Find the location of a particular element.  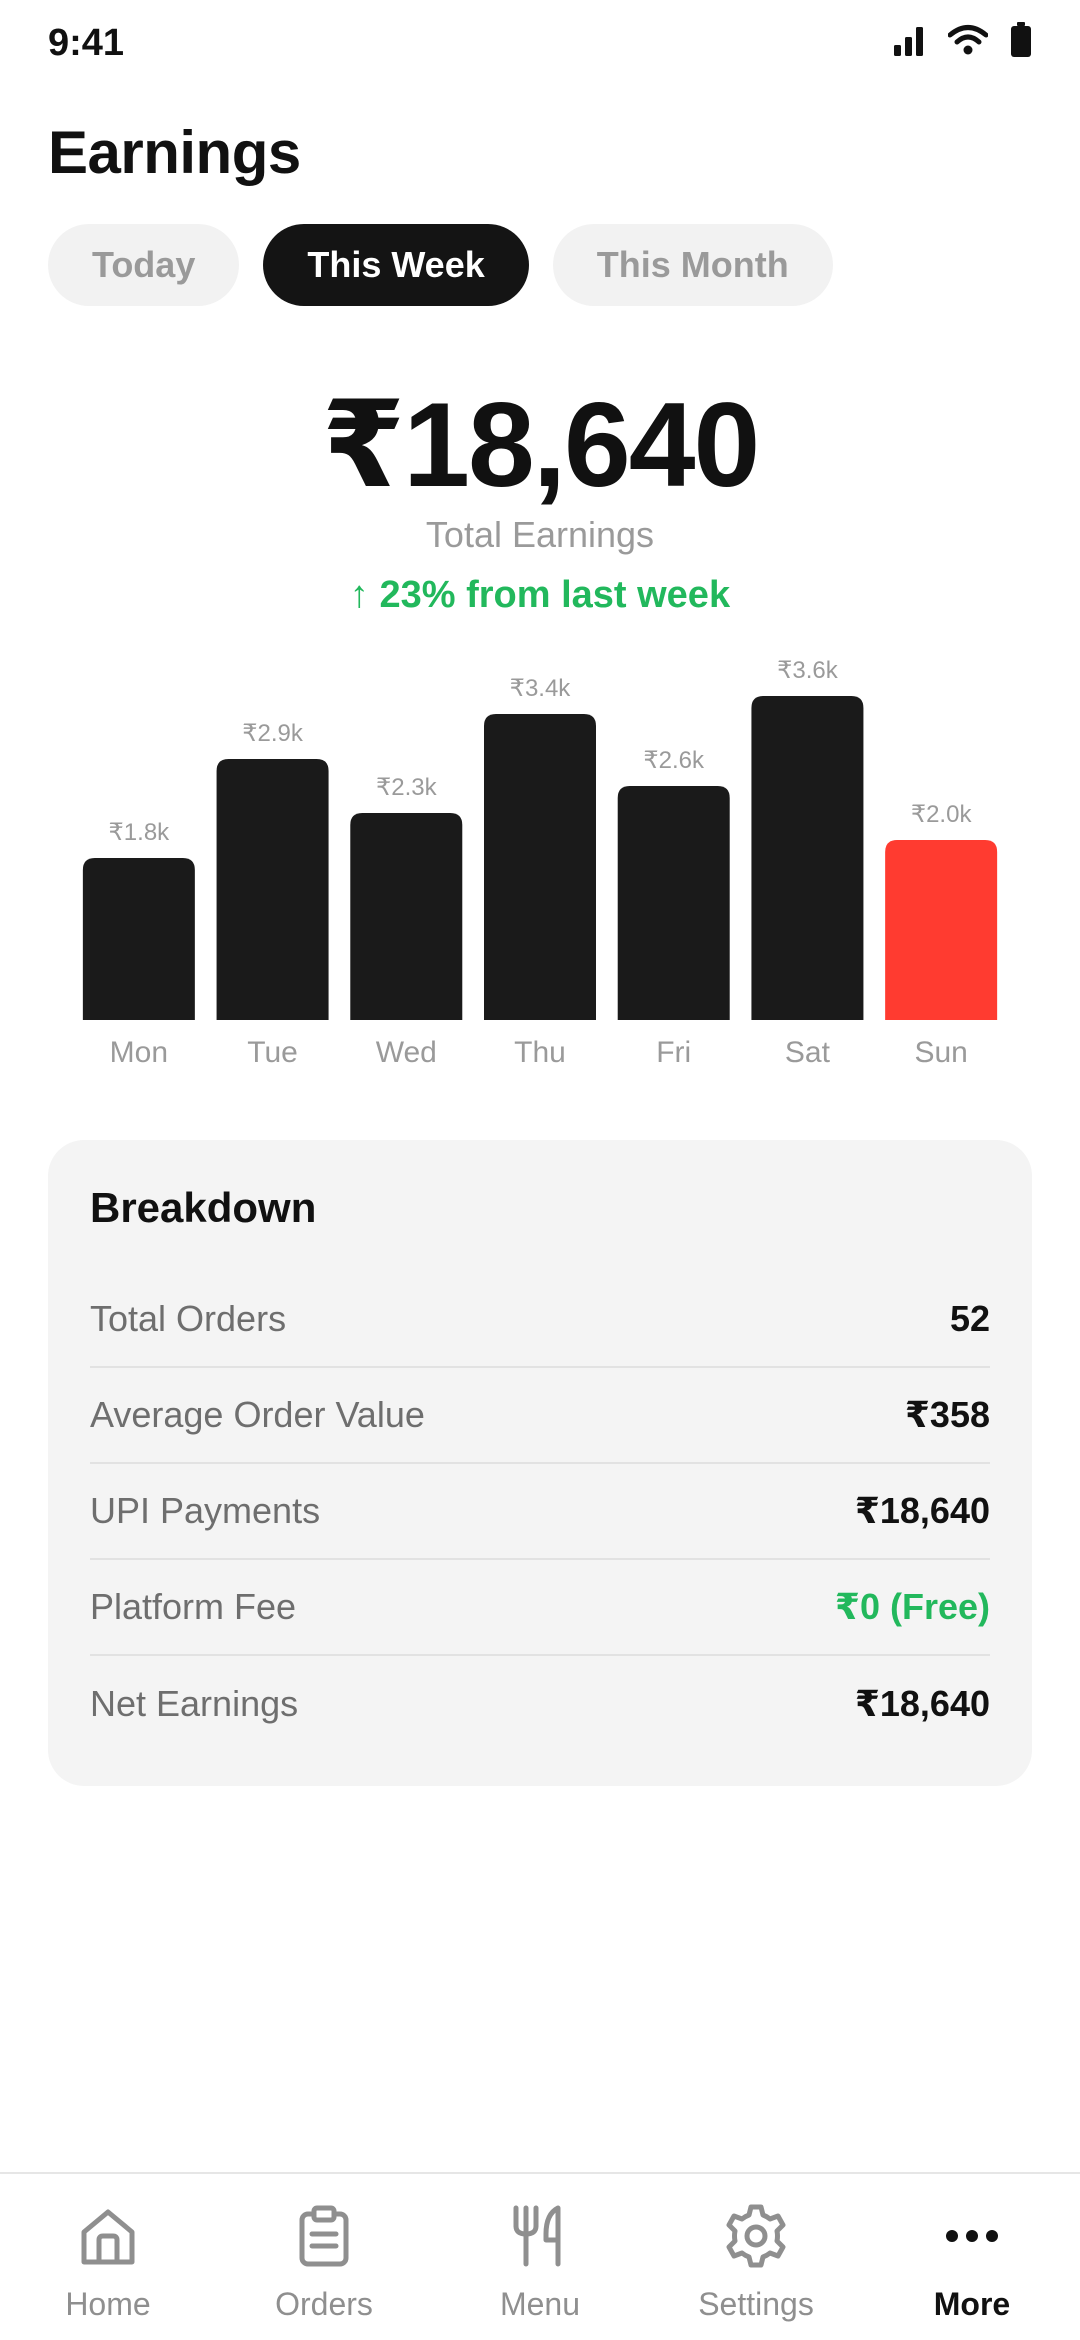

status-icons is located at coordinates (962, 40).